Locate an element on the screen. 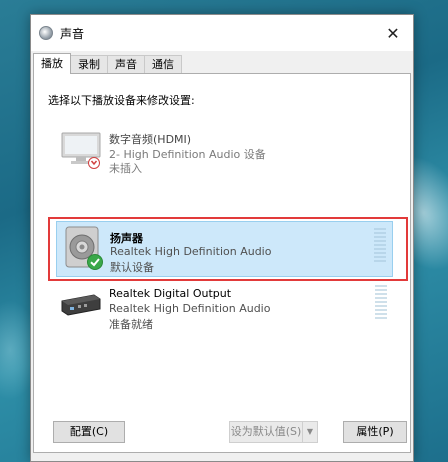  properties-button: 属性(P) is located at coordinates (375, 432).